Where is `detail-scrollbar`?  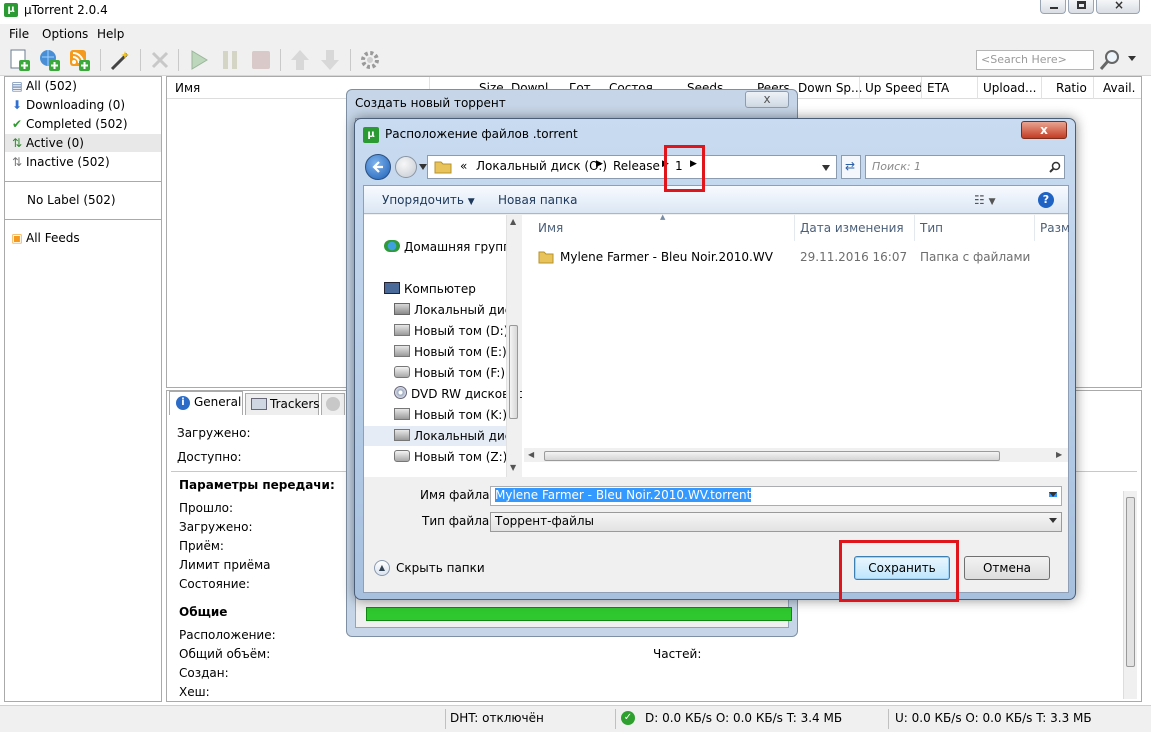
detail-scrollbar is located at coordinates (1130, 595).